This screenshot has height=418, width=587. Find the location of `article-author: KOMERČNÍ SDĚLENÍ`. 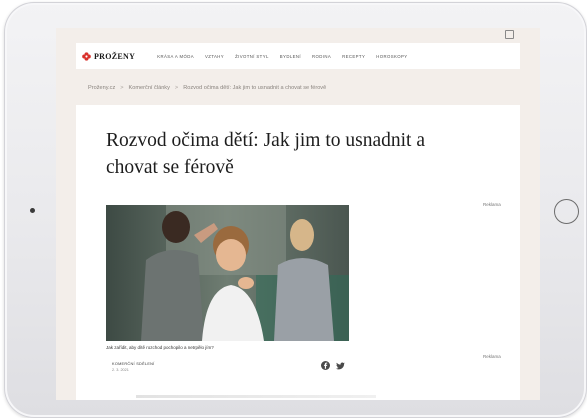

article-author: KOMERČNÍ SDĚLENÍ is located at coordinates (133, 364).